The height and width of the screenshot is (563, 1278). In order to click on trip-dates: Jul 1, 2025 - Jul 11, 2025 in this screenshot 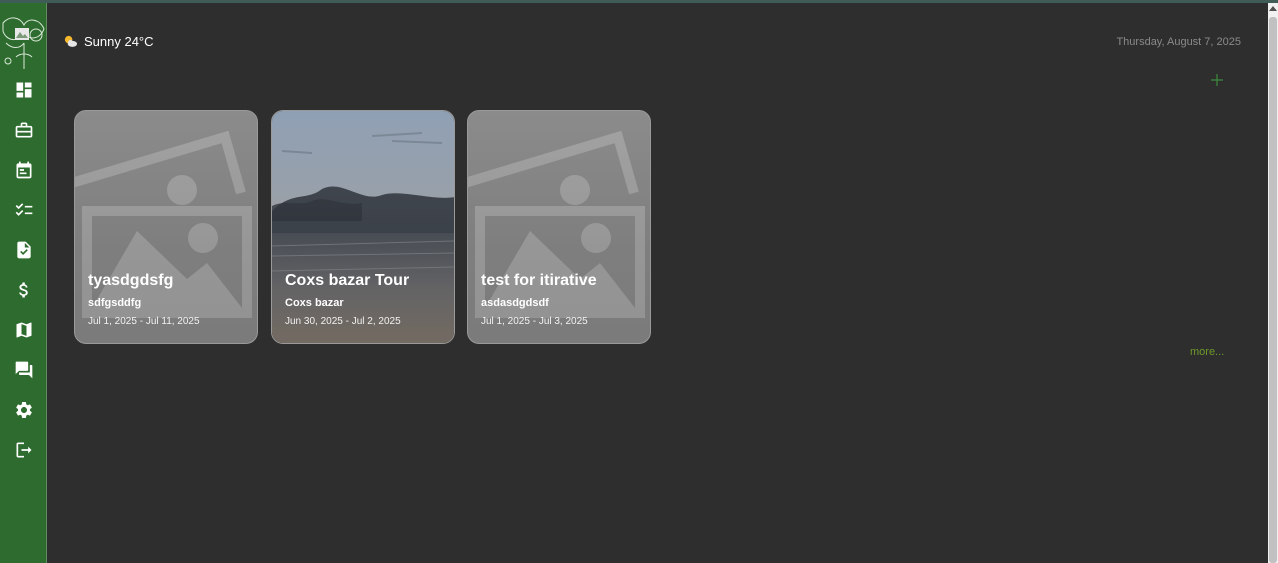, I will do `click(144, 321)`.